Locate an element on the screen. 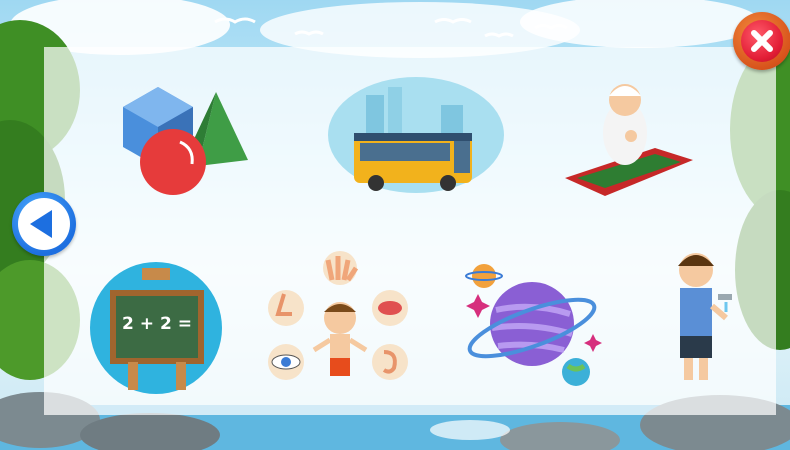 The width and height of the screenshot is (790, 450). washing-hands-boy-icon is located at coordinates (705, 316).